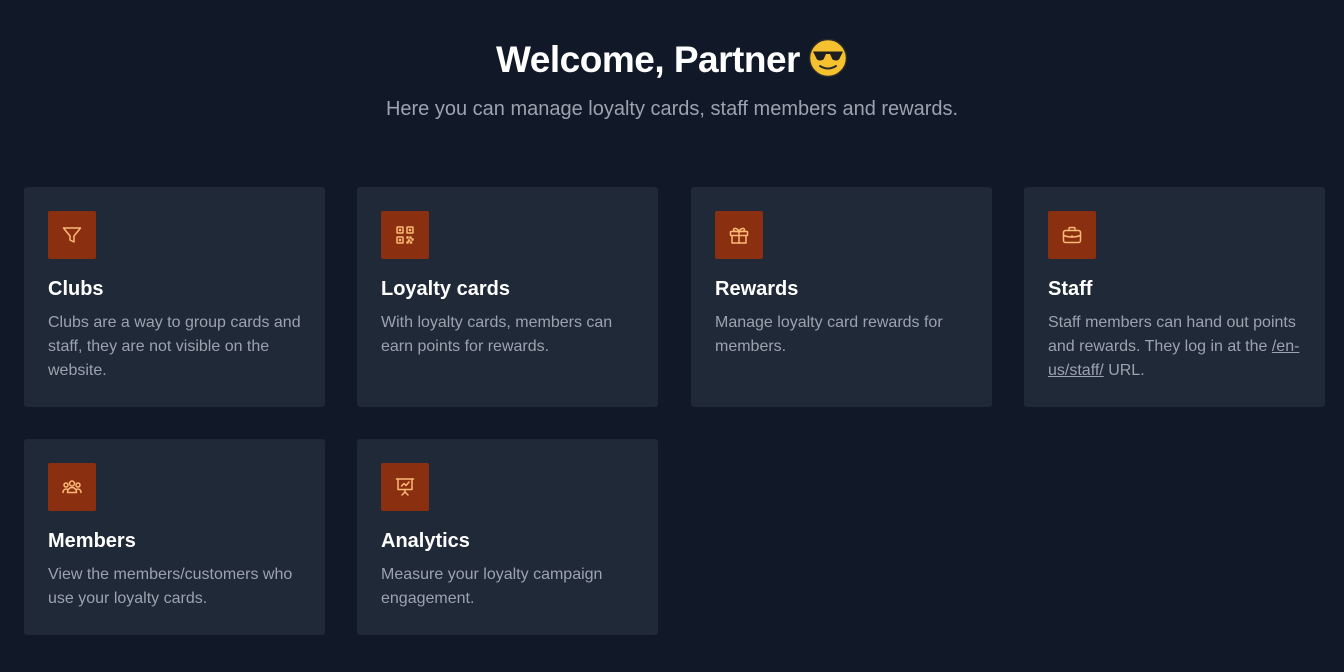 This screenshot has height=672, width=1344. I want to click on card-title: Rewards, so click(757, 289).